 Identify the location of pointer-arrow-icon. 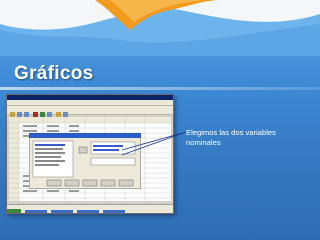
(154, 143).